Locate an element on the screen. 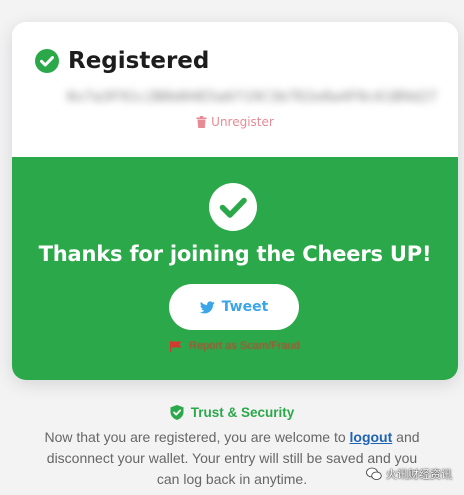  report-label: Report as Scam/Fraud is located at coordinates (244, 346).